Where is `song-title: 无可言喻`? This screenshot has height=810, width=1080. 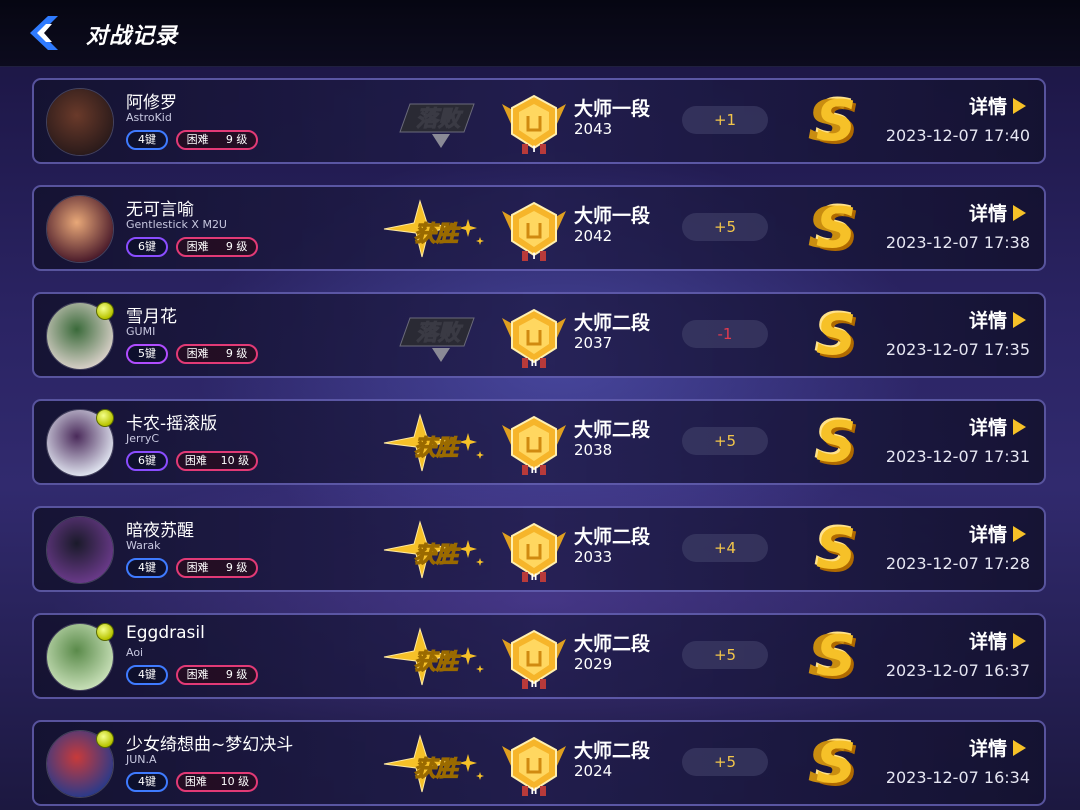
song-title: 无可言喻 is located at coordinates (160, 210).